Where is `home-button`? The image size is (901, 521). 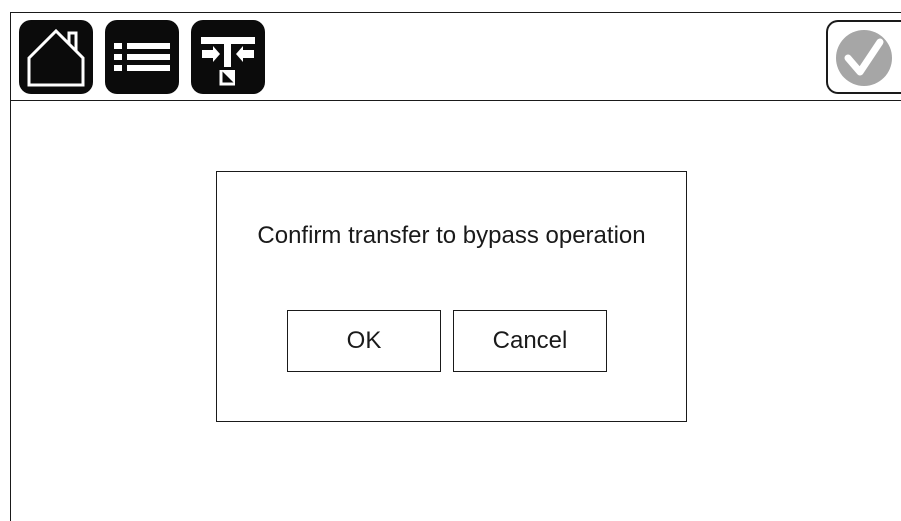 home-button is located at coordinates (56, 57).